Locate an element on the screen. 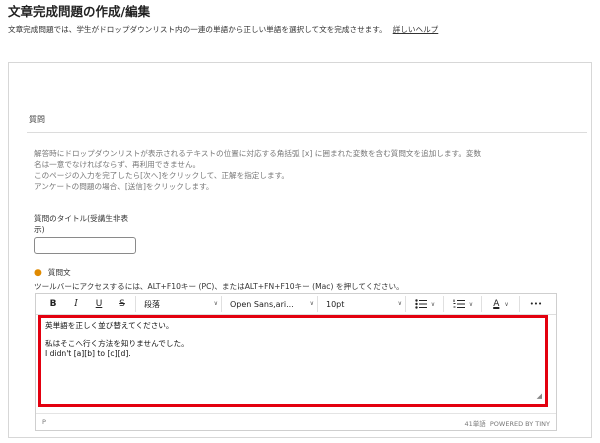 This screenshot has height=443, width=600. section-divider is located at coordinates (307, 132).